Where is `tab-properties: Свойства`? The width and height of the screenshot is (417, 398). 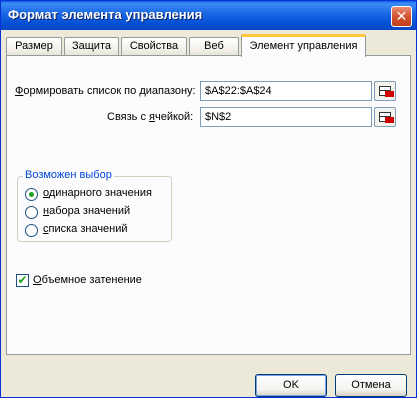
tab-properties: Свойства is located at coordinates (154, 46).